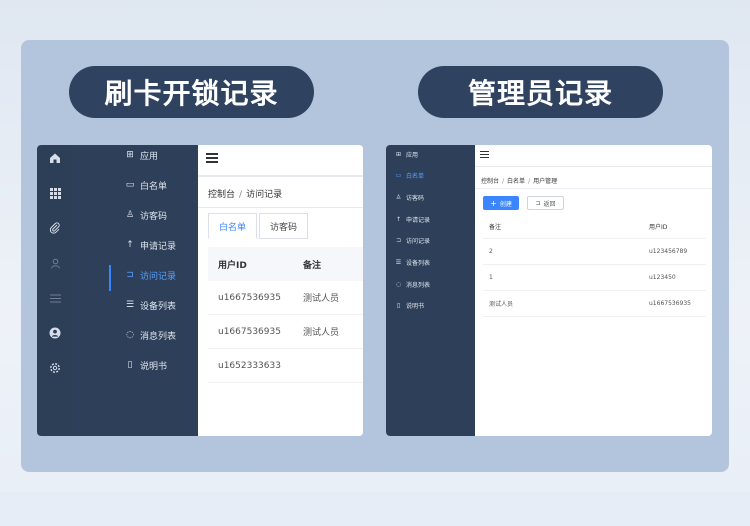  What do you see at coordinates (55, 333) in the screenshot?
I see `account-icon` at bounding box center [55, 333].